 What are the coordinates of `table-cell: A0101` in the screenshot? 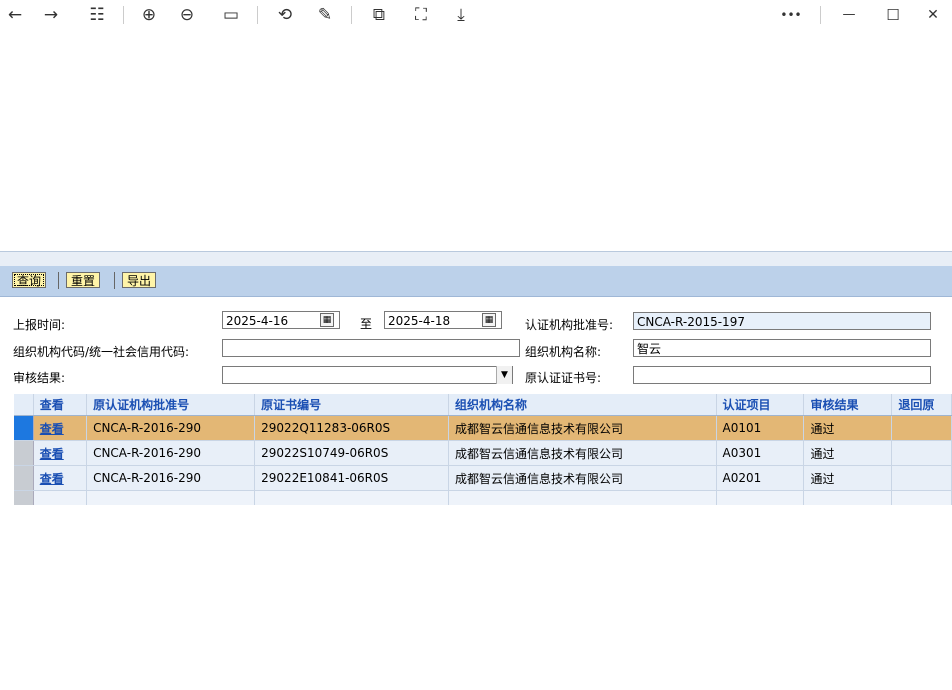 It's located at (760, 428).